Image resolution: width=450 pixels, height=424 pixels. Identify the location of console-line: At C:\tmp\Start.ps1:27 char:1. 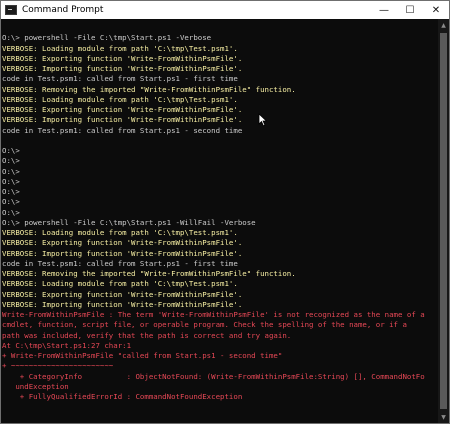
(67, 345).